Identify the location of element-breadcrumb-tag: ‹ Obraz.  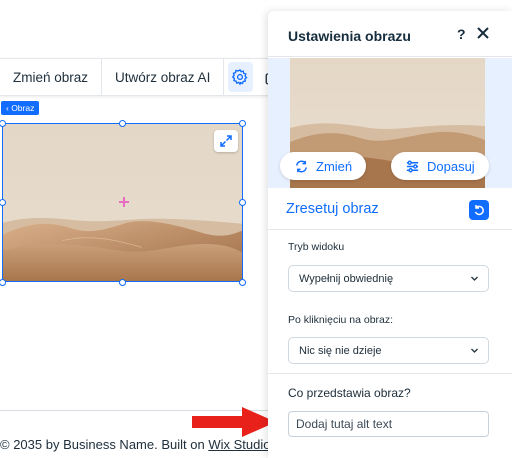
(20, 108).